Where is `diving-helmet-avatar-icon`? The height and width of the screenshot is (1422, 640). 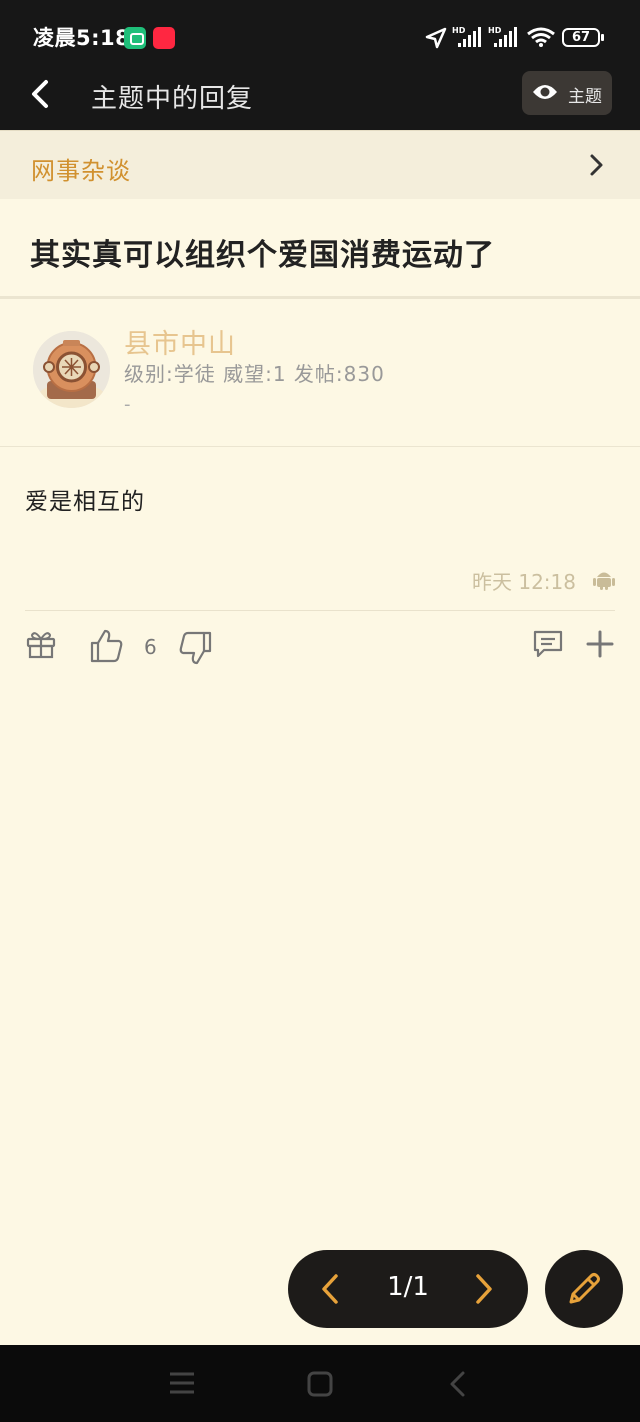
diving-helmet-avatar-icon is located at coordinates (71, 369).